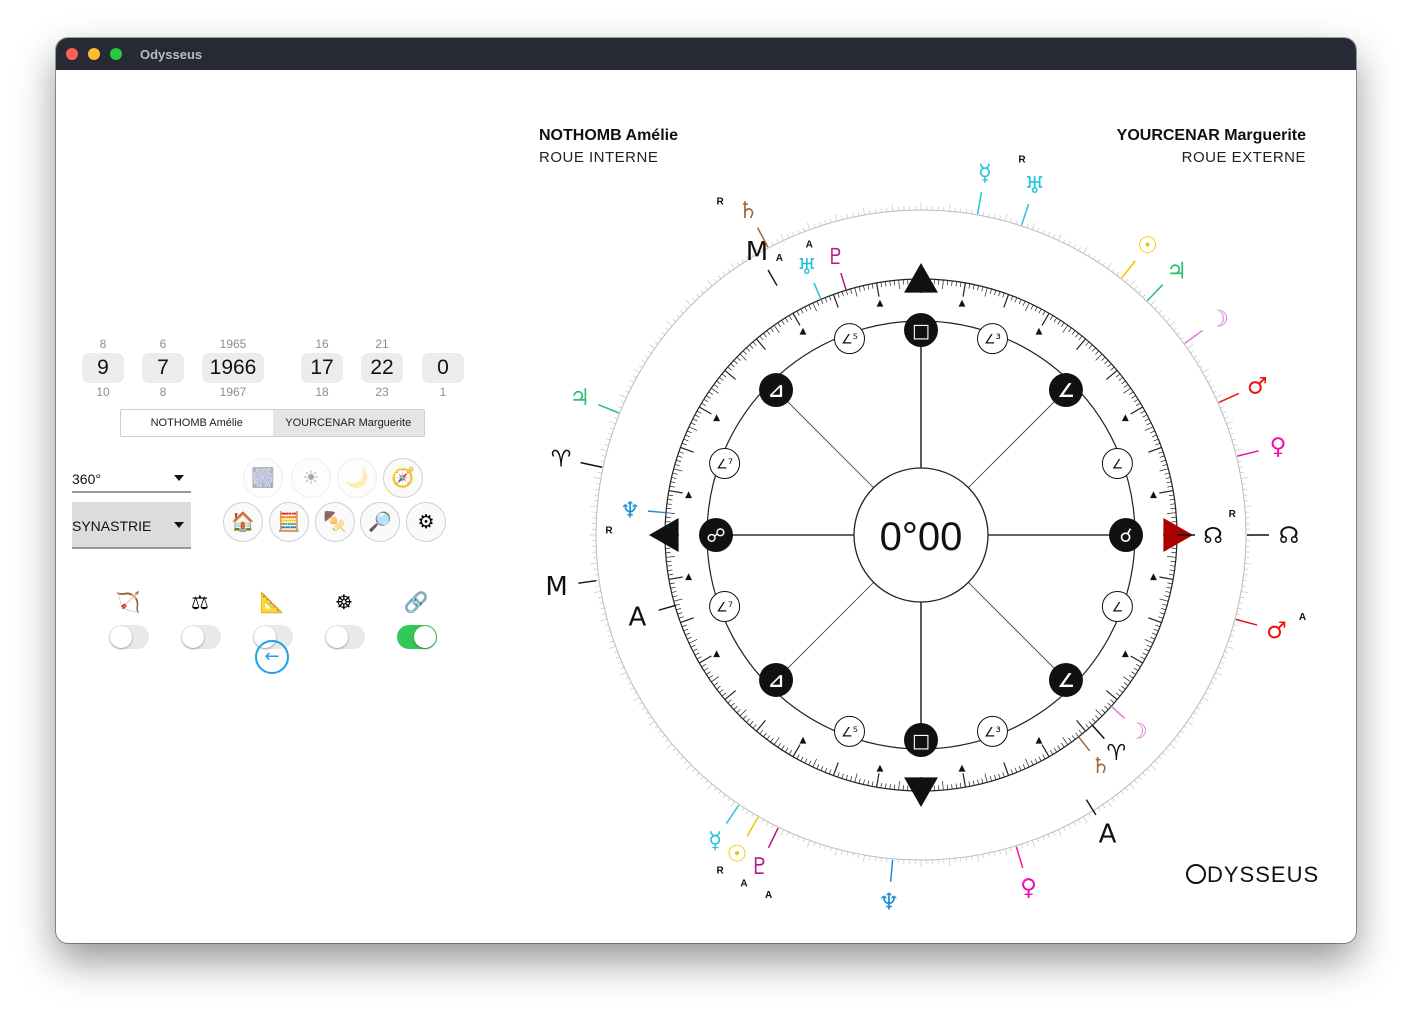 The height and width of the screenshot is (1018, 1412). Describe the element at coordinates (403, 478) in the screenshot. I see `compass-button: 🧭` at that location.